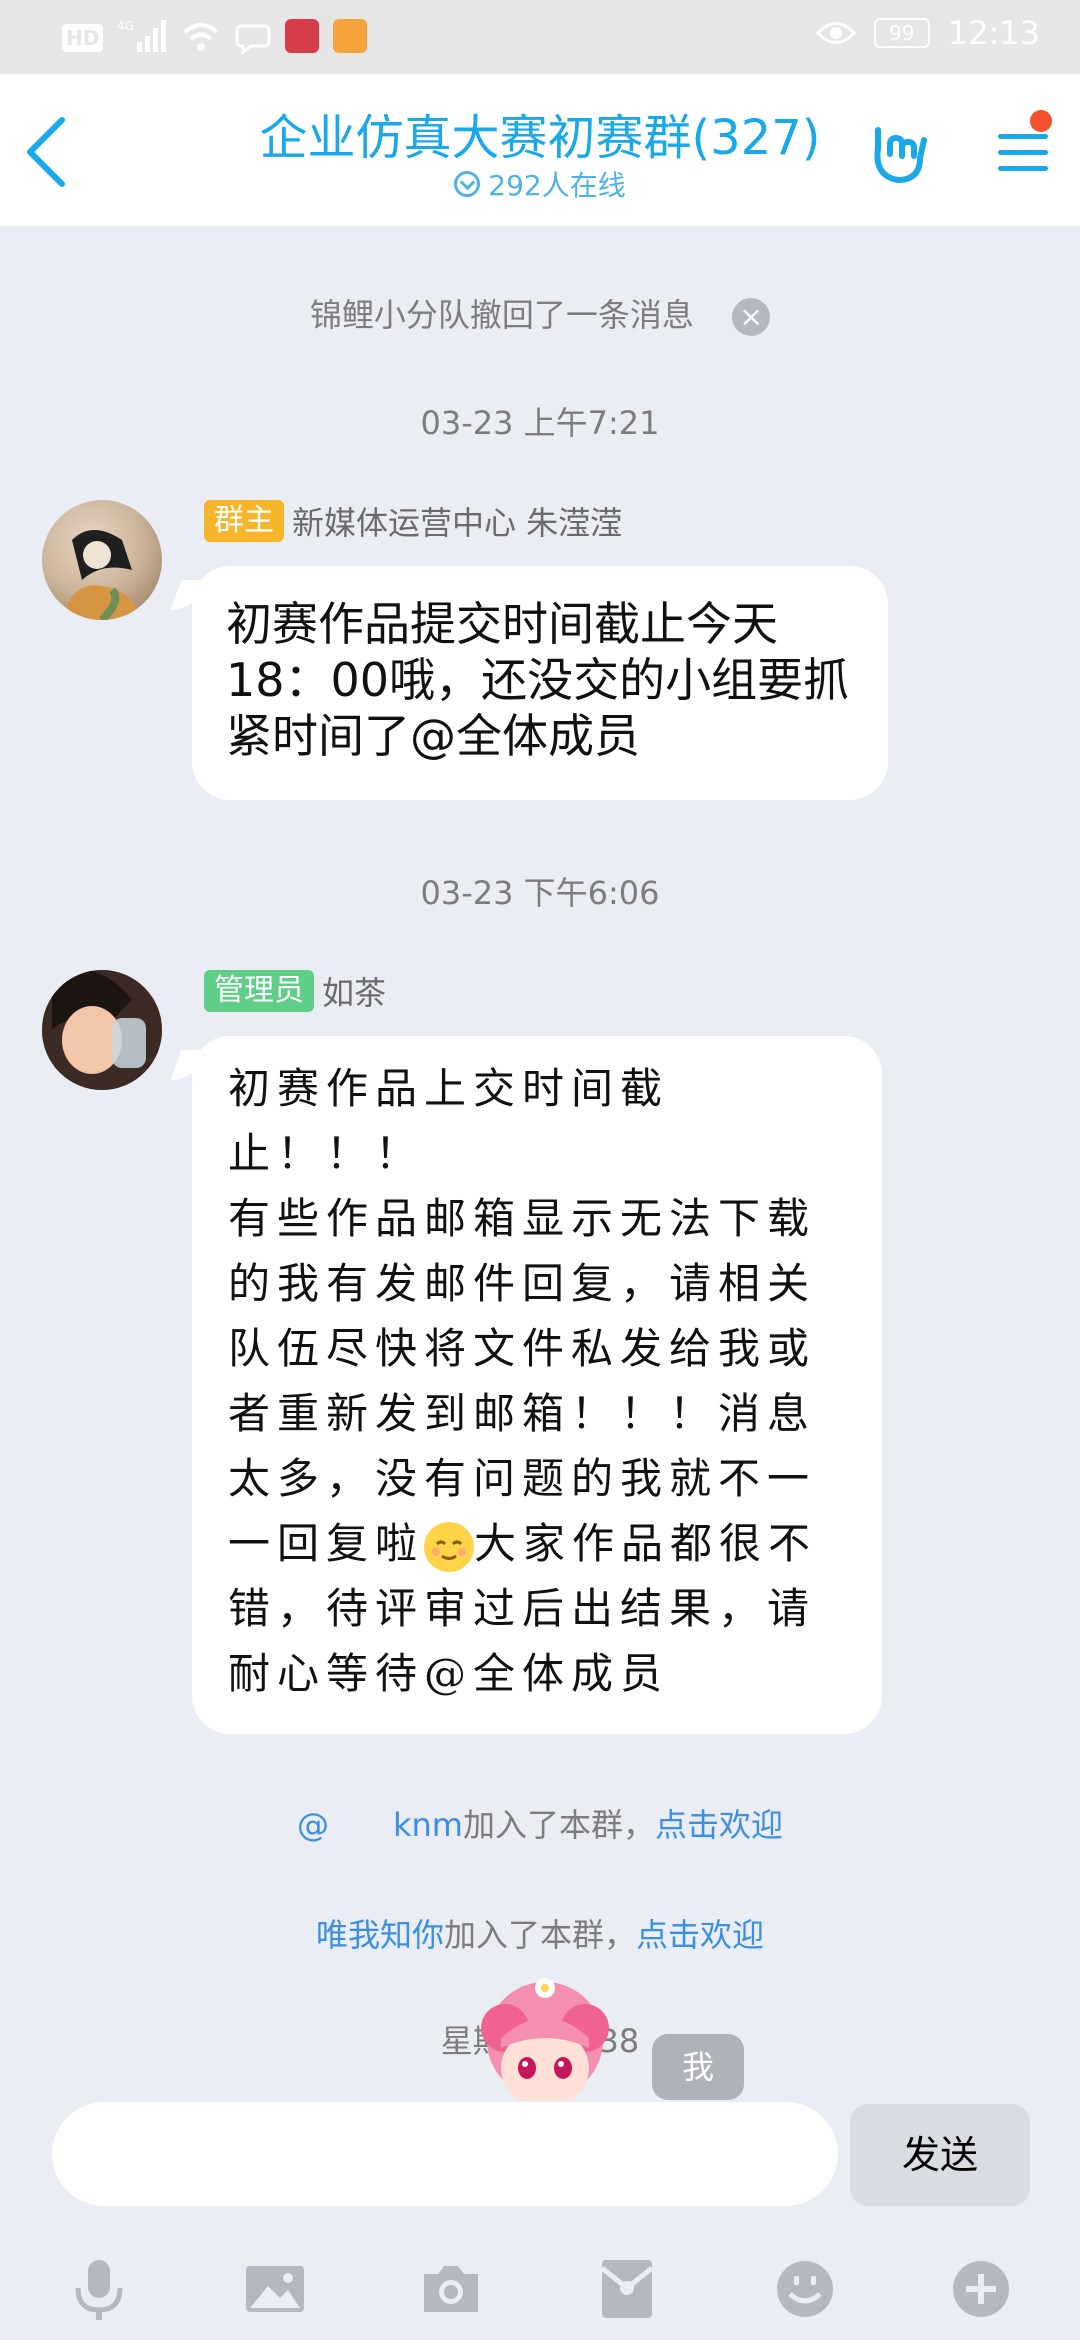 The height and width of the screenshot is (2340, 1080). I want to click on sender-info: 群主 新媒体运营中心 朱滢滢, so click(413, 521).